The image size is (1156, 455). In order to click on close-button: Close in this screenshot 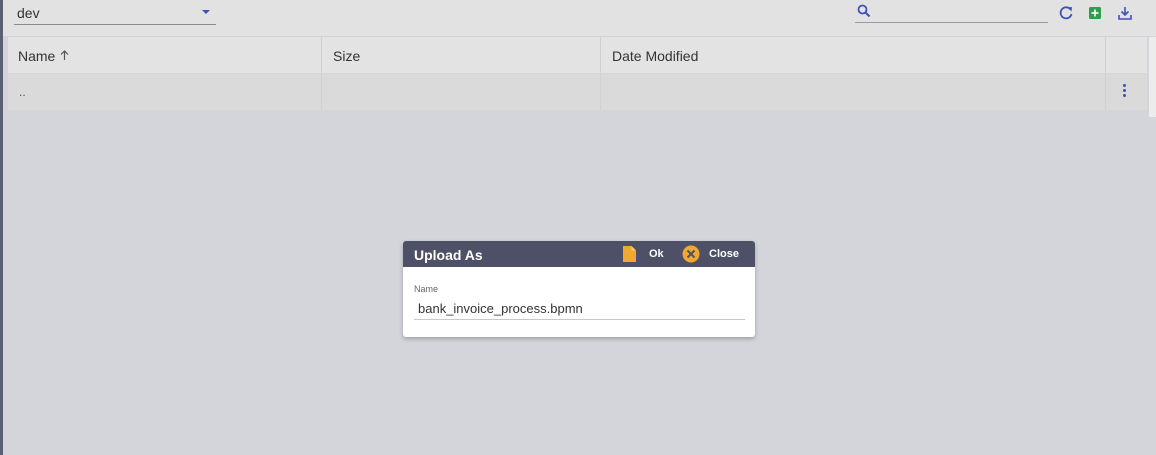, I will do `click(714, 254)`.